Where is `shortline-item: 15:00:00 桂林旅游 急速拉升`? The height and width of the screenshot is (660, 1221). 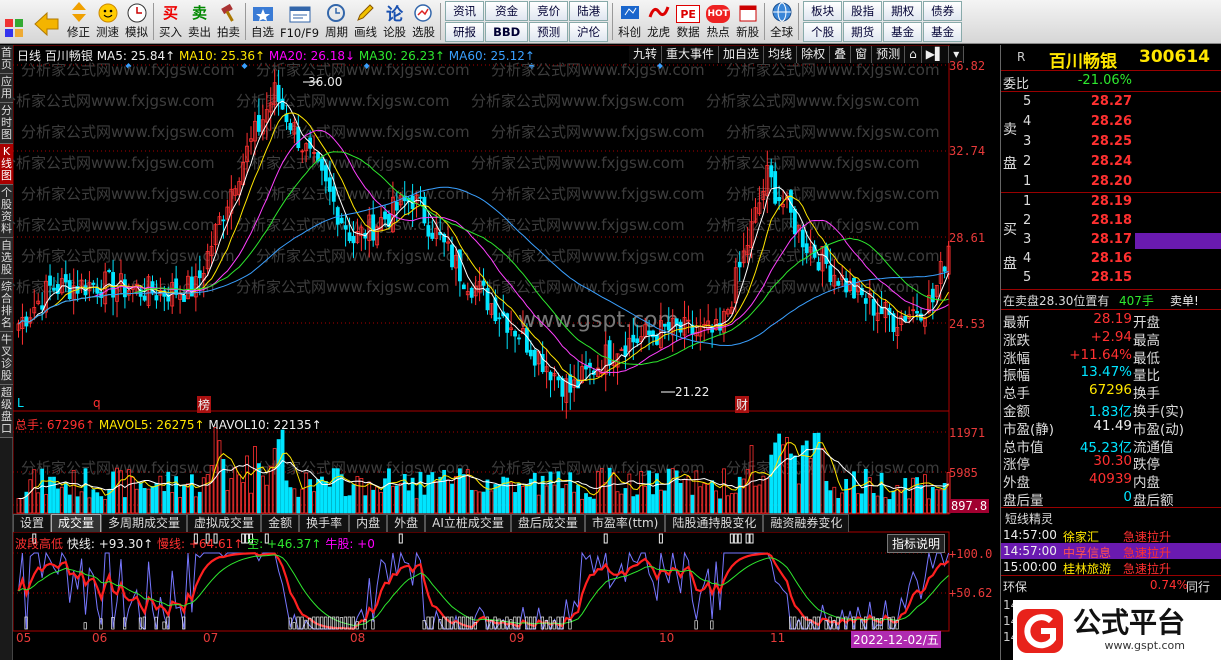 shortline-item: 15:00:00 桂林旅游 急速拉升 is located at coordinates (1111, 567).